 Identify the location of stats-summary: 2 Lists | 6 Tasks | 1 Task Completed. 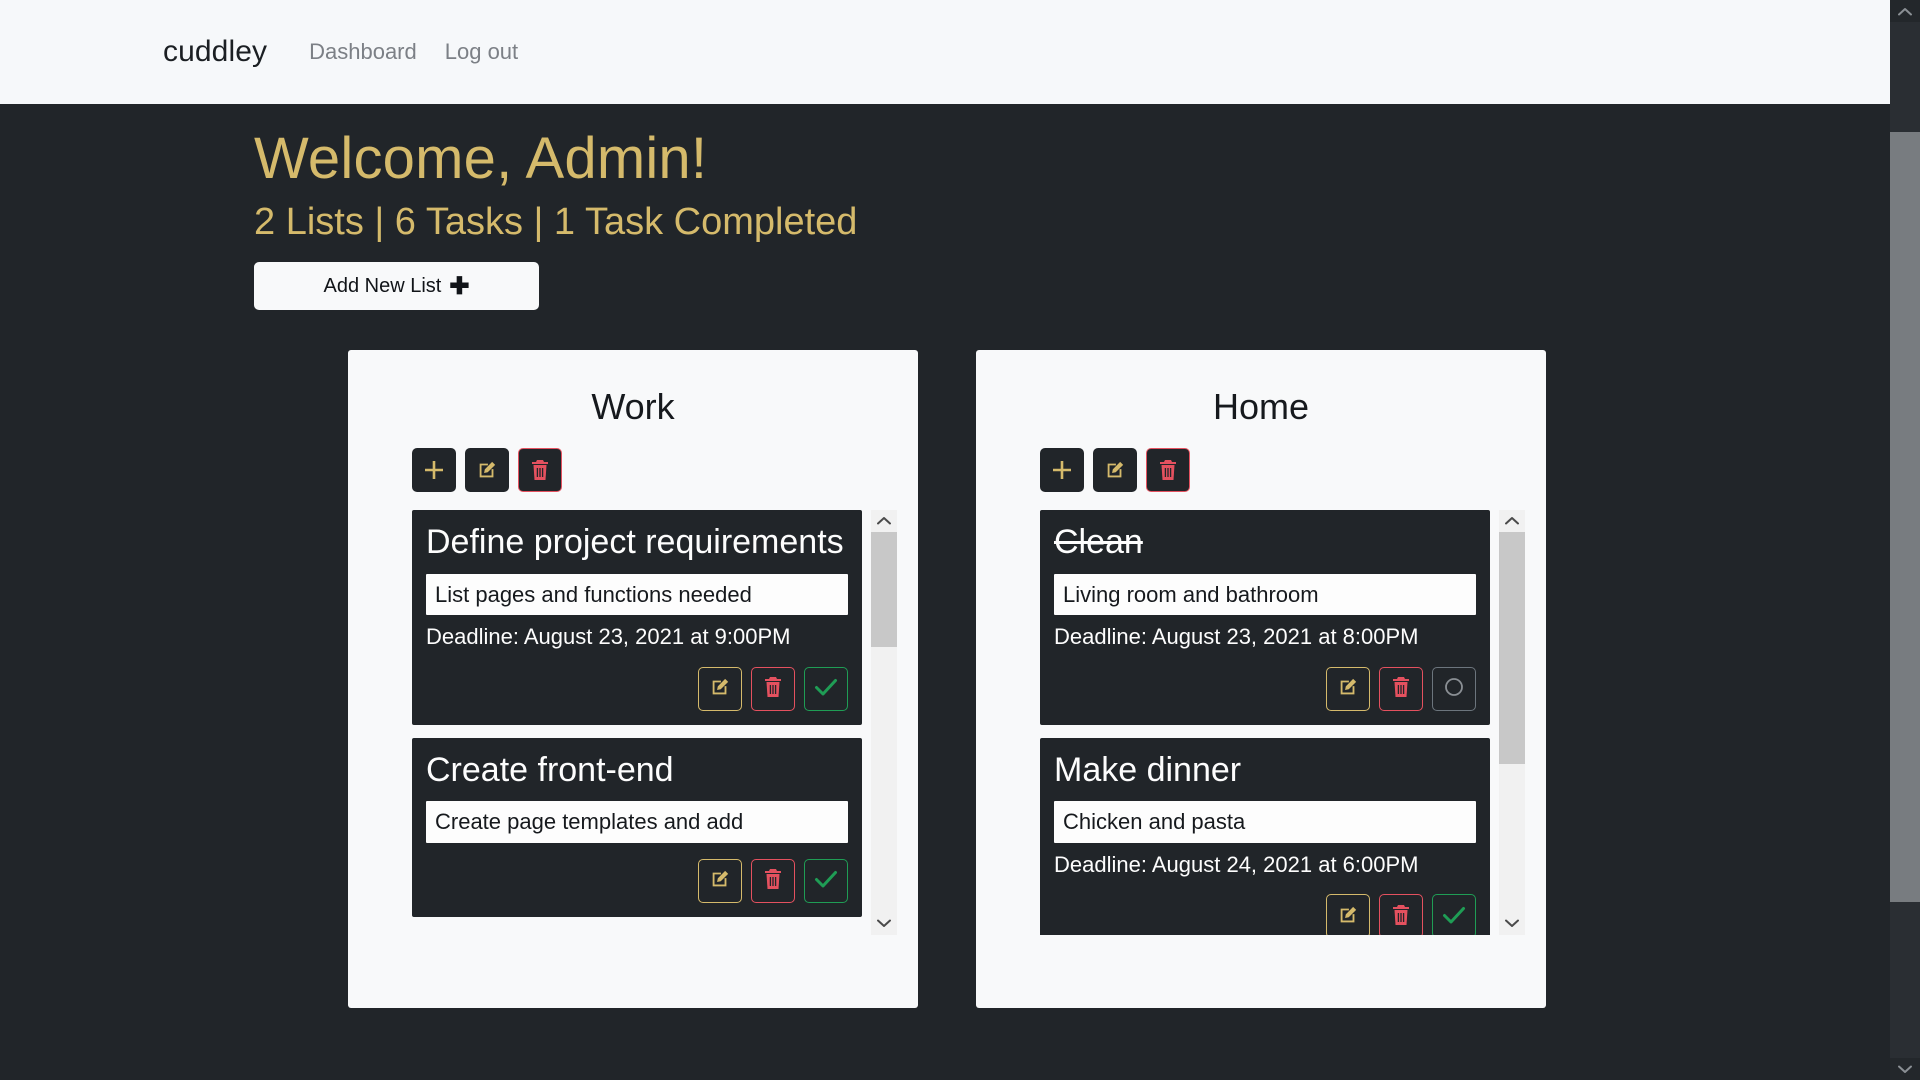
(556, 221).